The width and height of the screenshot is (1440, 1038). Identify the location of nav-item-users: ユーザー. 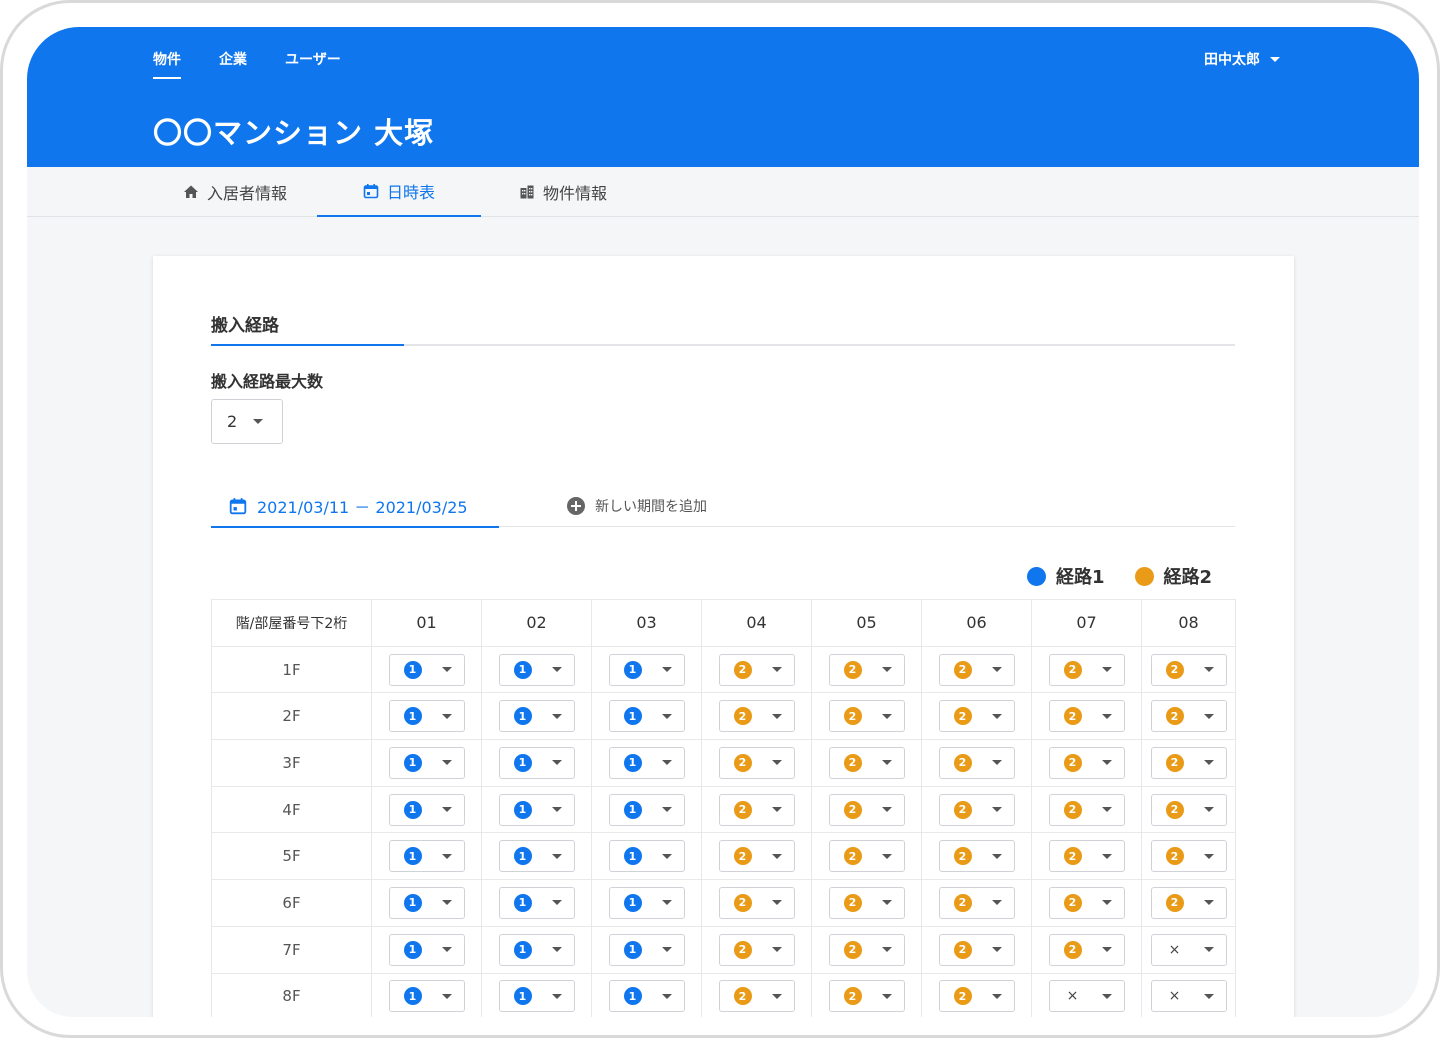
(313, 64).